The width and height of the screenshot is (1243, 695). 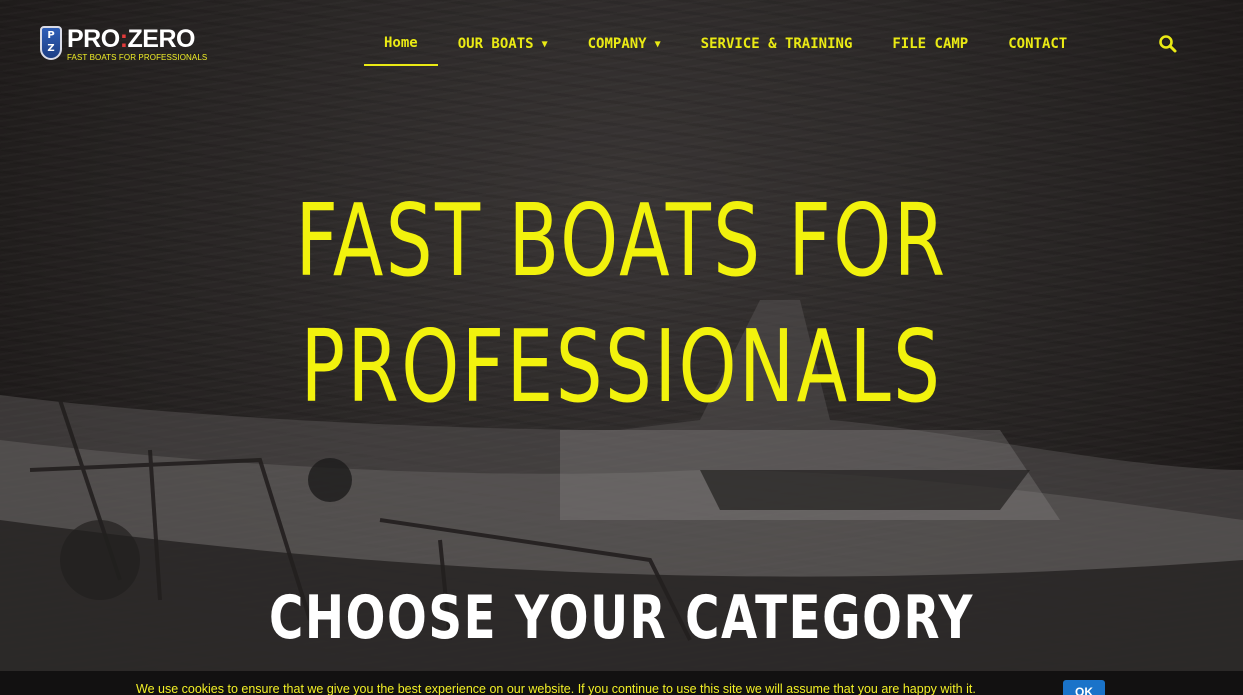 I want to click on logo-tagline: FAST BOATS FOR PROFESSIONALS, so click(x=137, y=57).